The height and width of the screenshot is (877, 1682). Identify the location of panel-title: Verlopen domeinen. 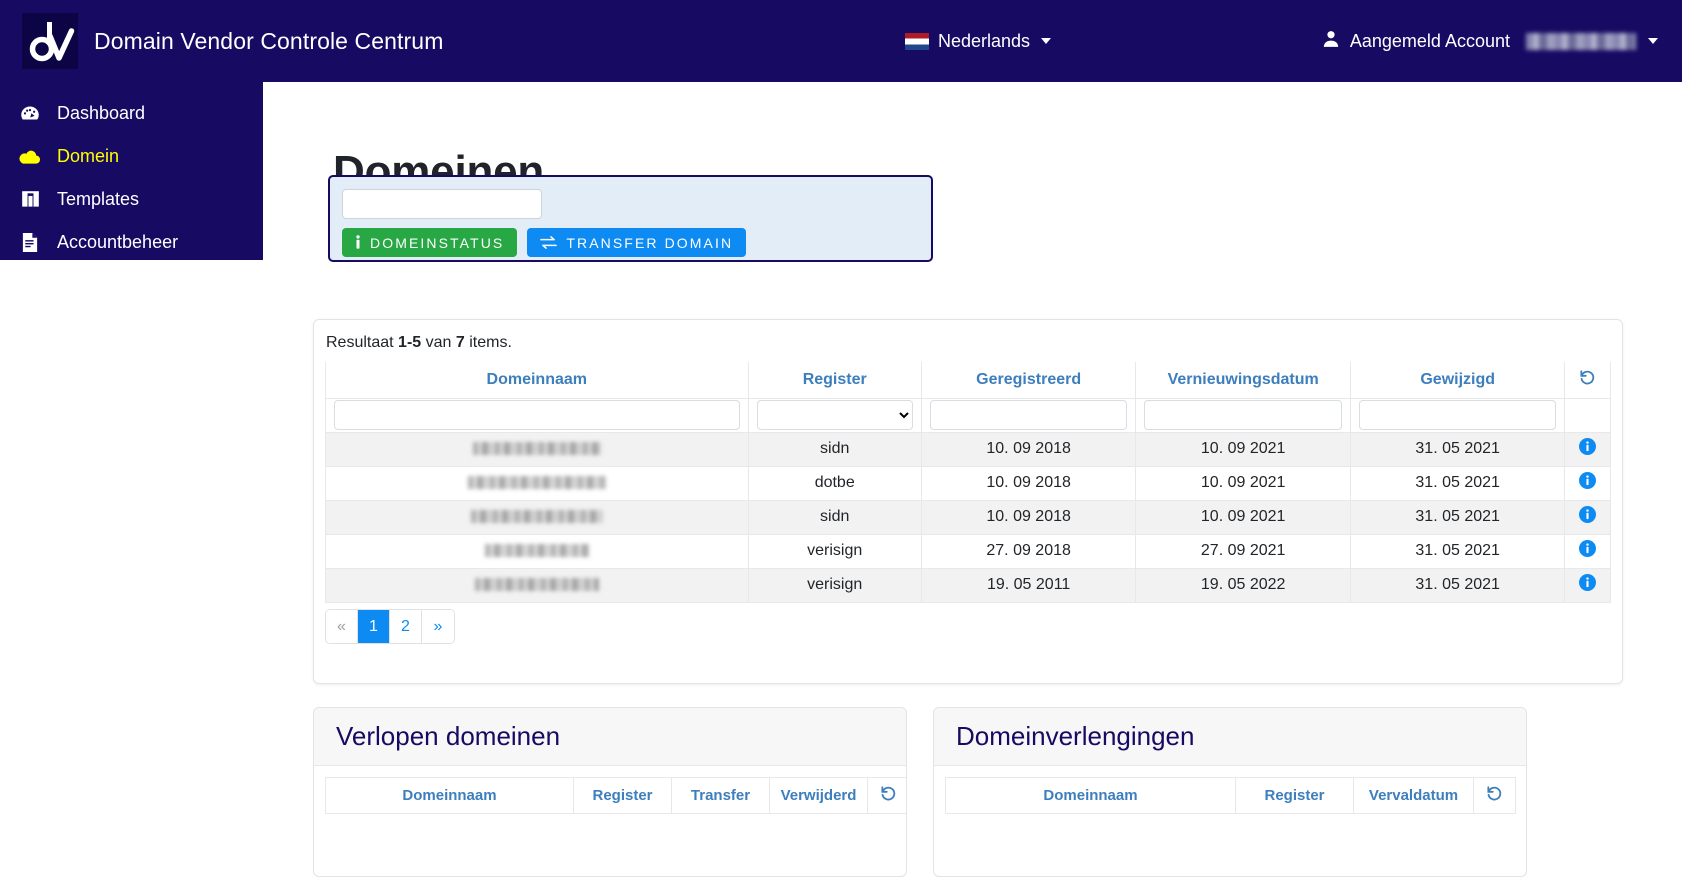
(448, 736).